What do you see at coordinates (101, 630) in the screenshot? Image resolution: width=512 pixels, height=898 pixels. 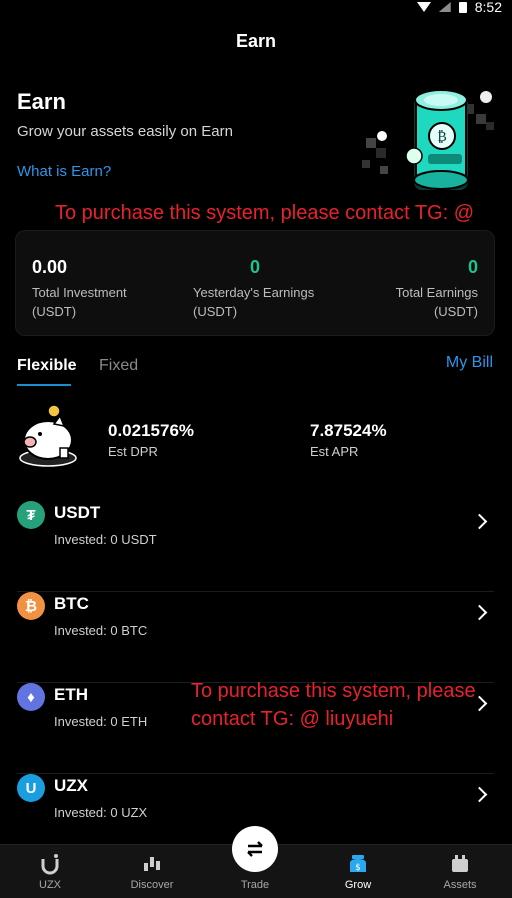 I see `coin-invested: Invested: 0 BTC` at bounding box center [101, 630].